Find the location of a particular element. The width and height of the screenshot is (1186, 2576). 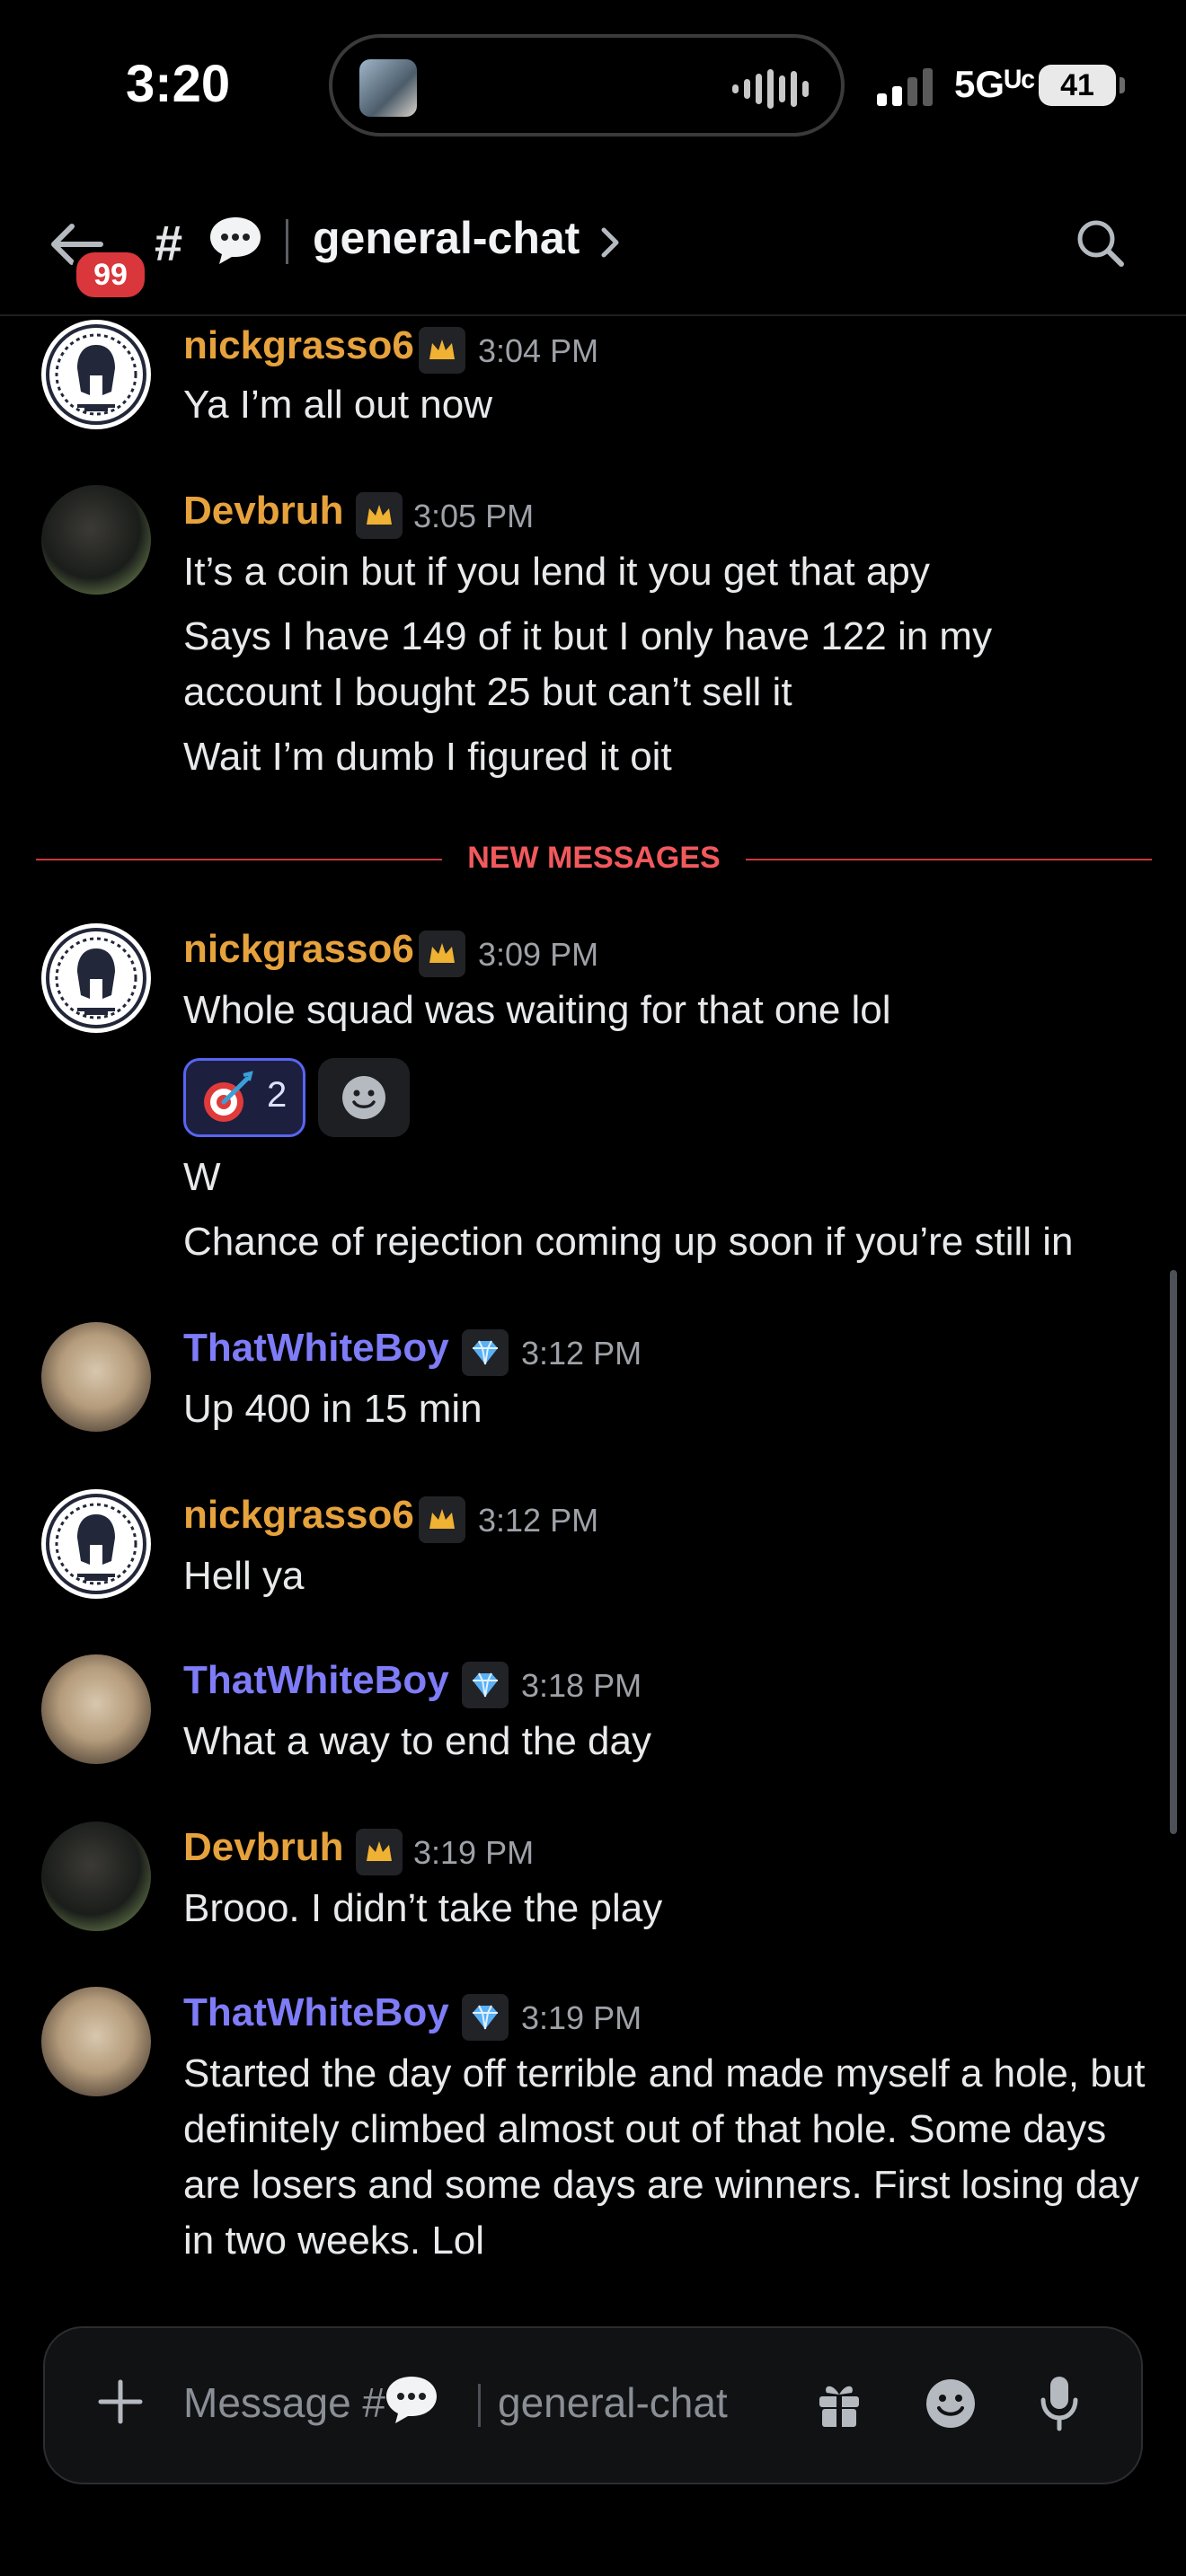

plus-icon is located at coordinates (120, 2402).